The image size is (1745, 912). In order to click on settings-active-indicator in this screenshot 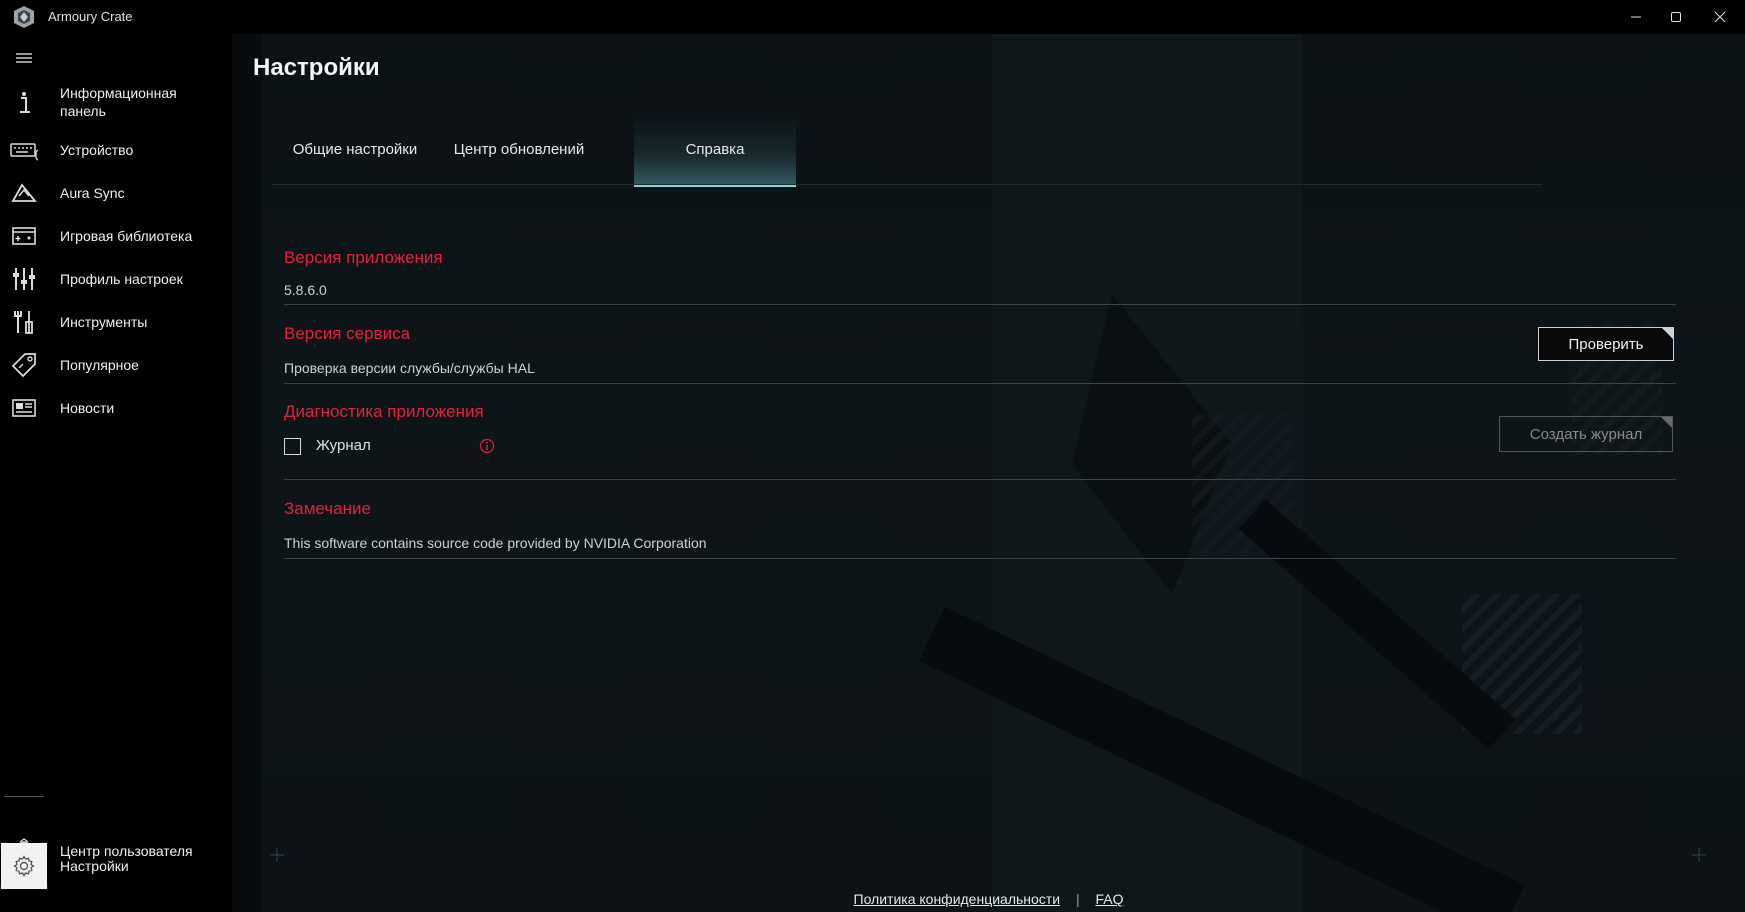, I will do `click(24, 866)`.